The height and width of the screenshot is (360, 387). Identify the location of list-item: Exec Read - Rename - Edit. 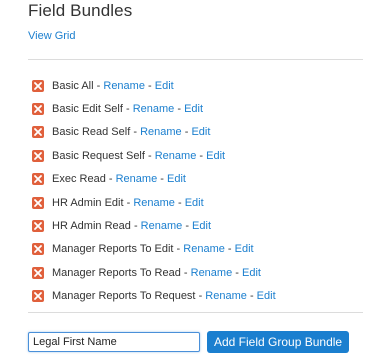
(154, 179).